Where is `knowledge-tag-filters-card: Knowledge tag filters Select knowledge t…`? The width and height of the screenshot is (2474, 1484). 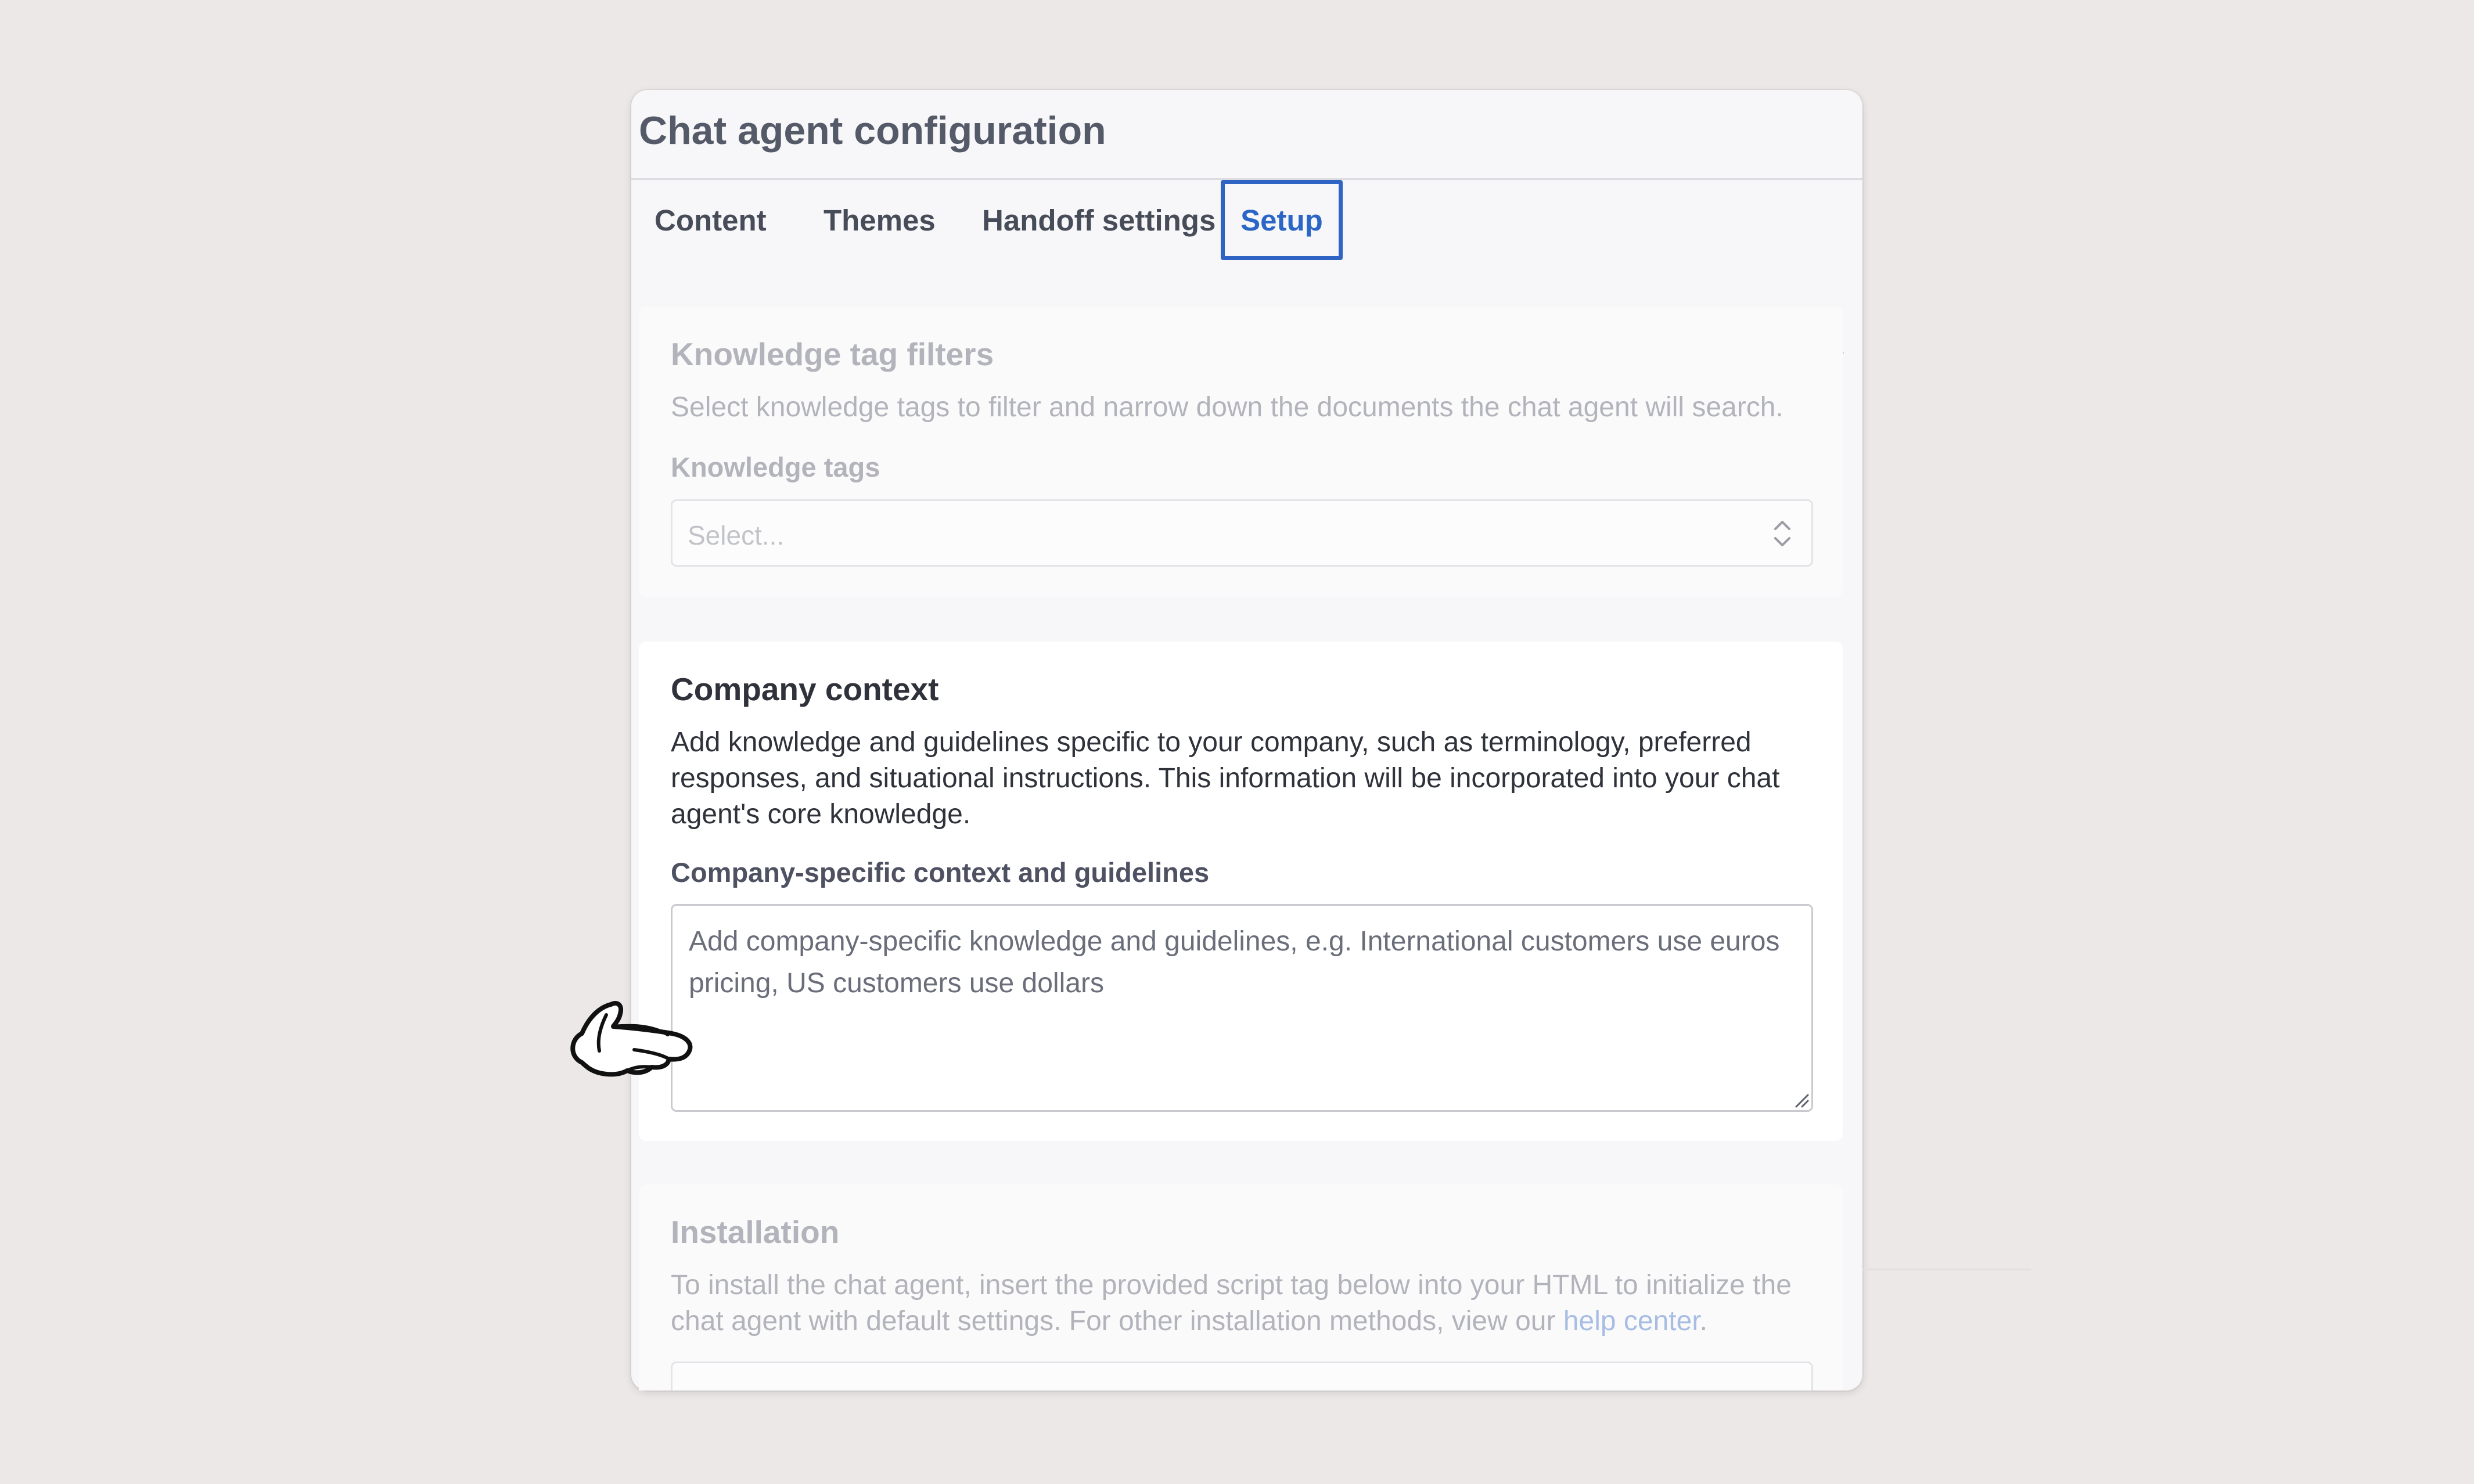 knowledge-tag-filters-card: Knowledge tag filters Select knowledge t… is located at coordinates (1241, 452).